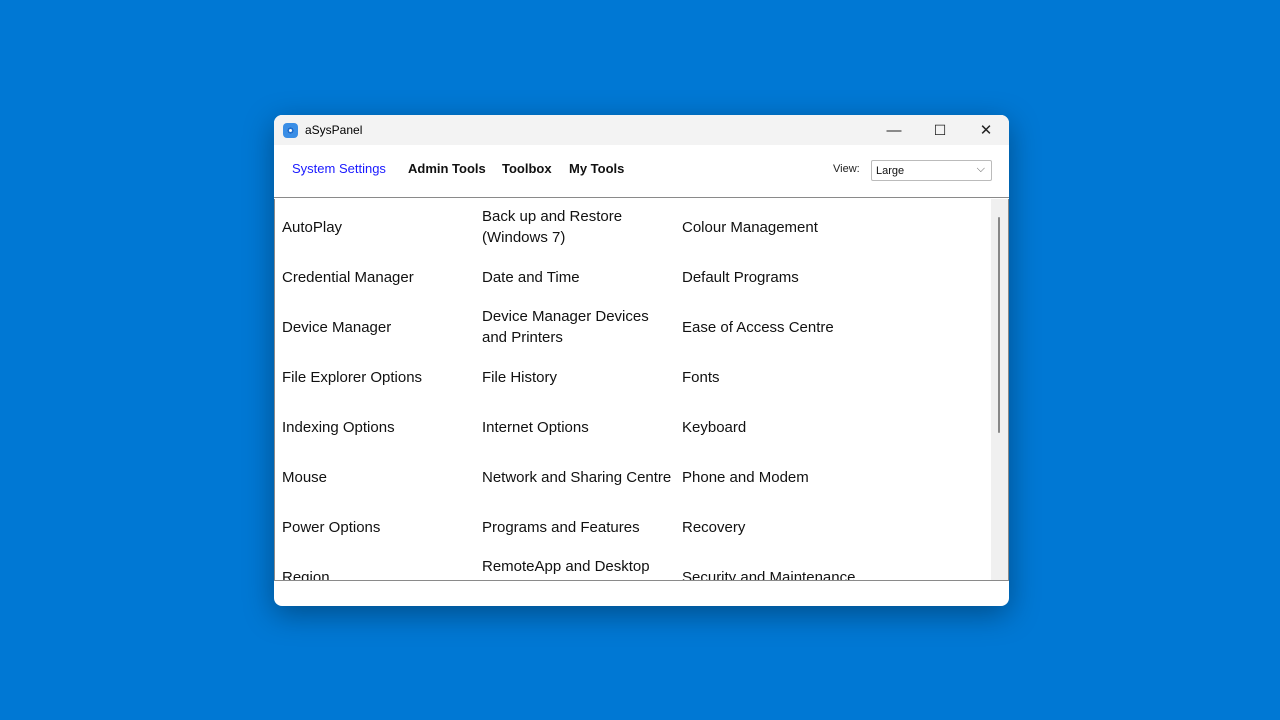 This screenshot has height=720, width=1280. I want to click on control-panel-item: Security and Maintenance, so click(777, 566).